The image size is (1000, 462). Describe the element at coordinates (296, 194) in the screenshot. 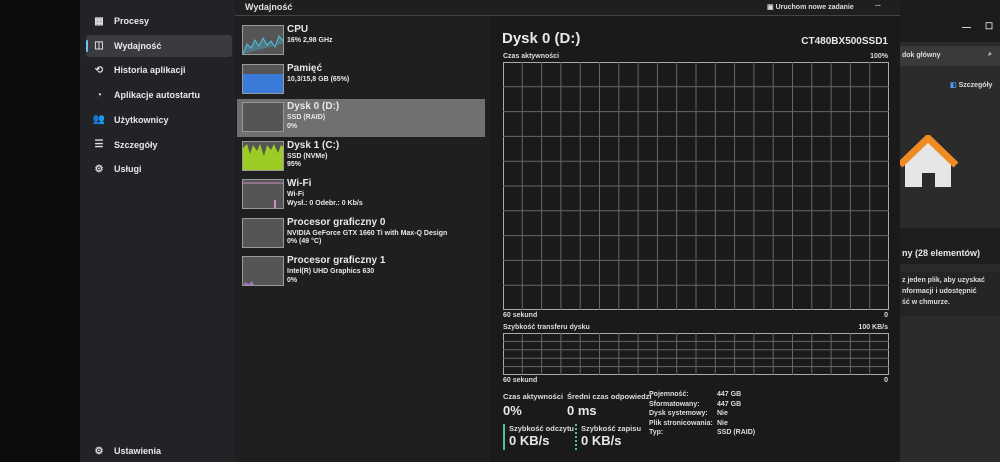

I see `resource-detail: Wi-Fi` at that location.